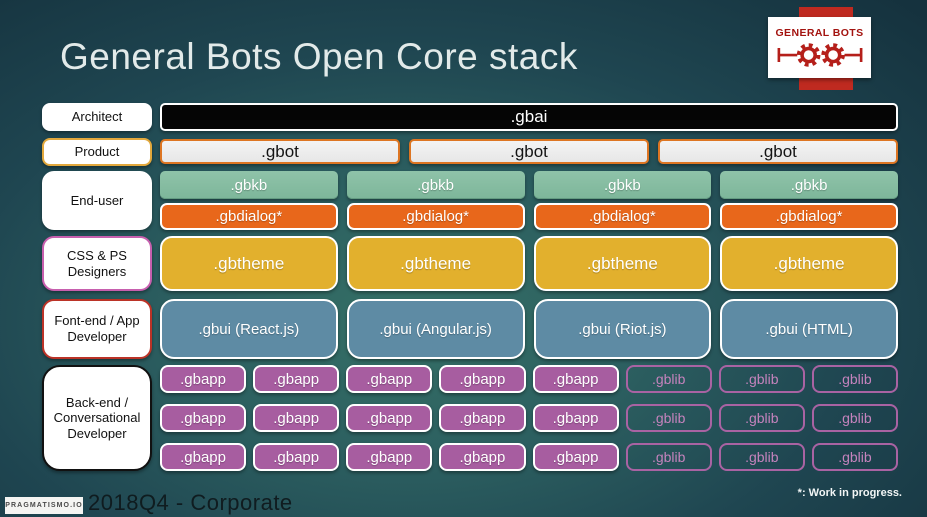  I want to click on general-bots-logo: GENERAL BOTS, so click(819, 47).